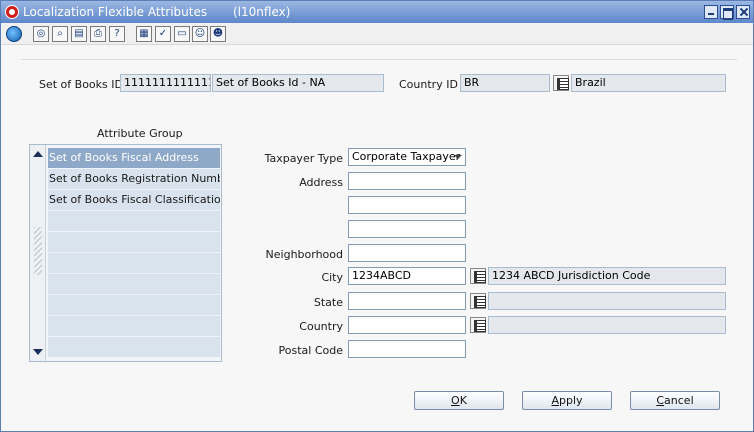  Describe the element at coordinates (310, 350) in the screenshot. I see `postal-code-label: Postal Code` at that location.